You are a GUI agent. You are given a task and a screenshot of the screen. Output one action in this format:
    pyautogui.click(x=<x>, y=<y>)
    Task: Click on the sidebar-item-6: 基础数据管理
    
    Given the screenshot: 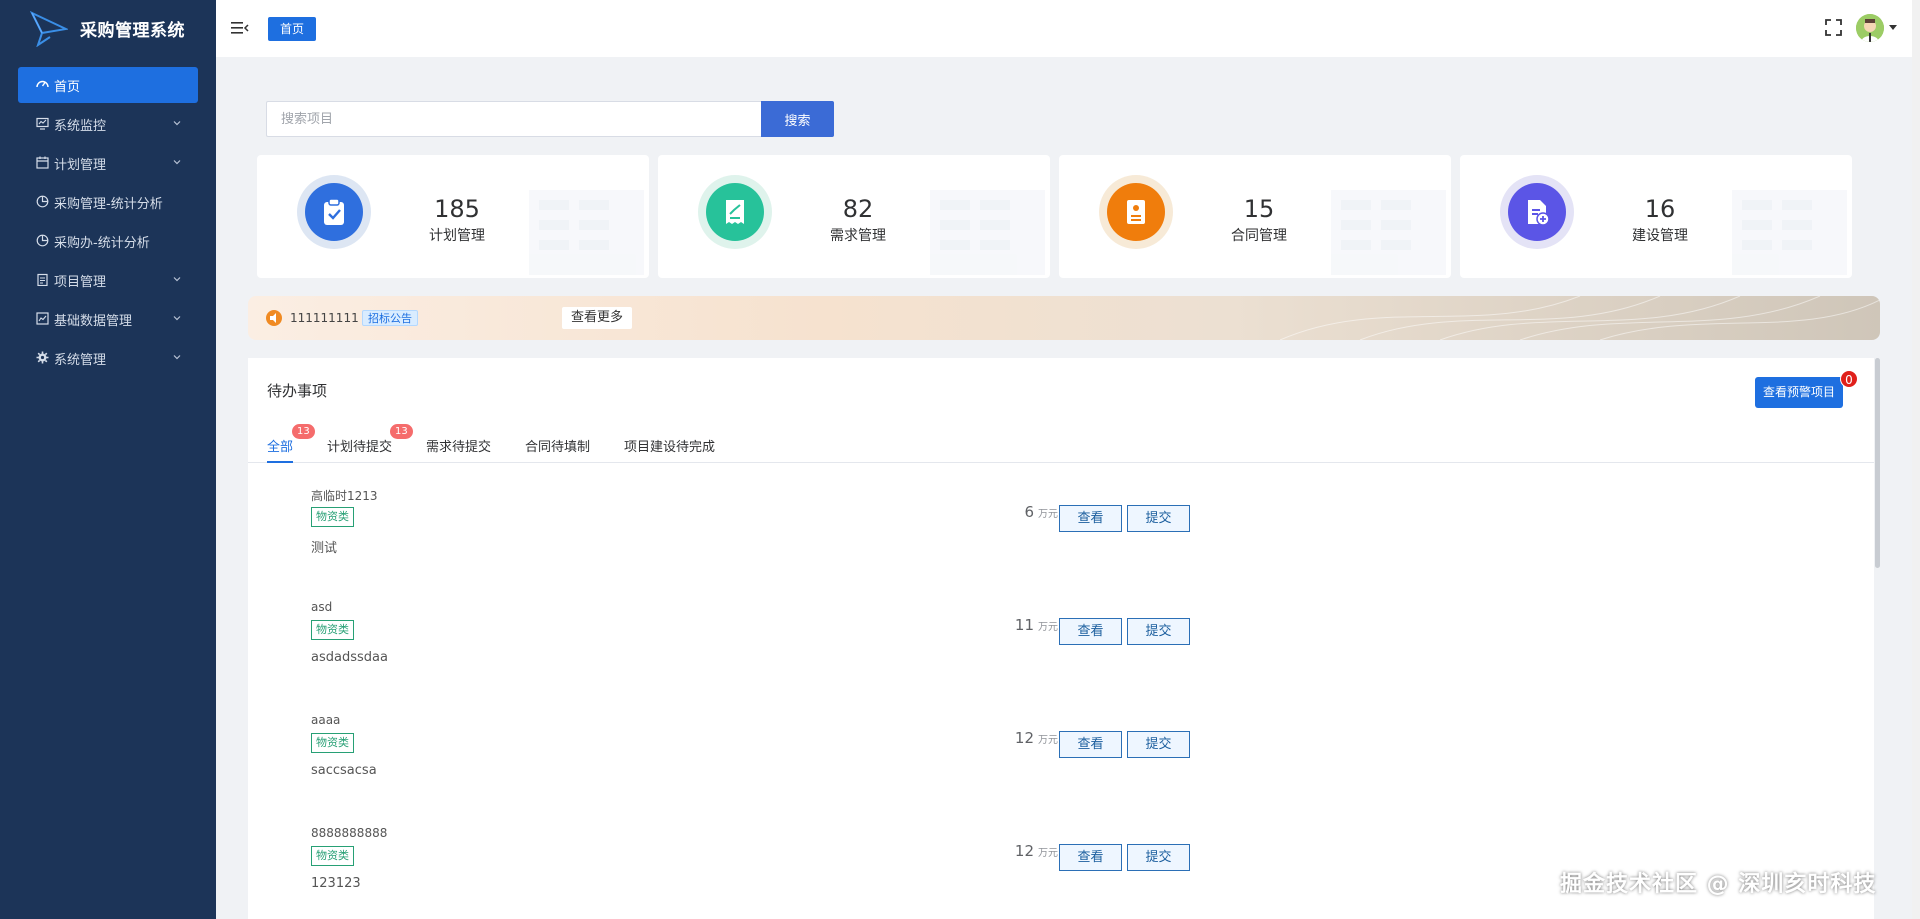 What is the action you would take?
    pyautogui.click(x=108, y=319)
    